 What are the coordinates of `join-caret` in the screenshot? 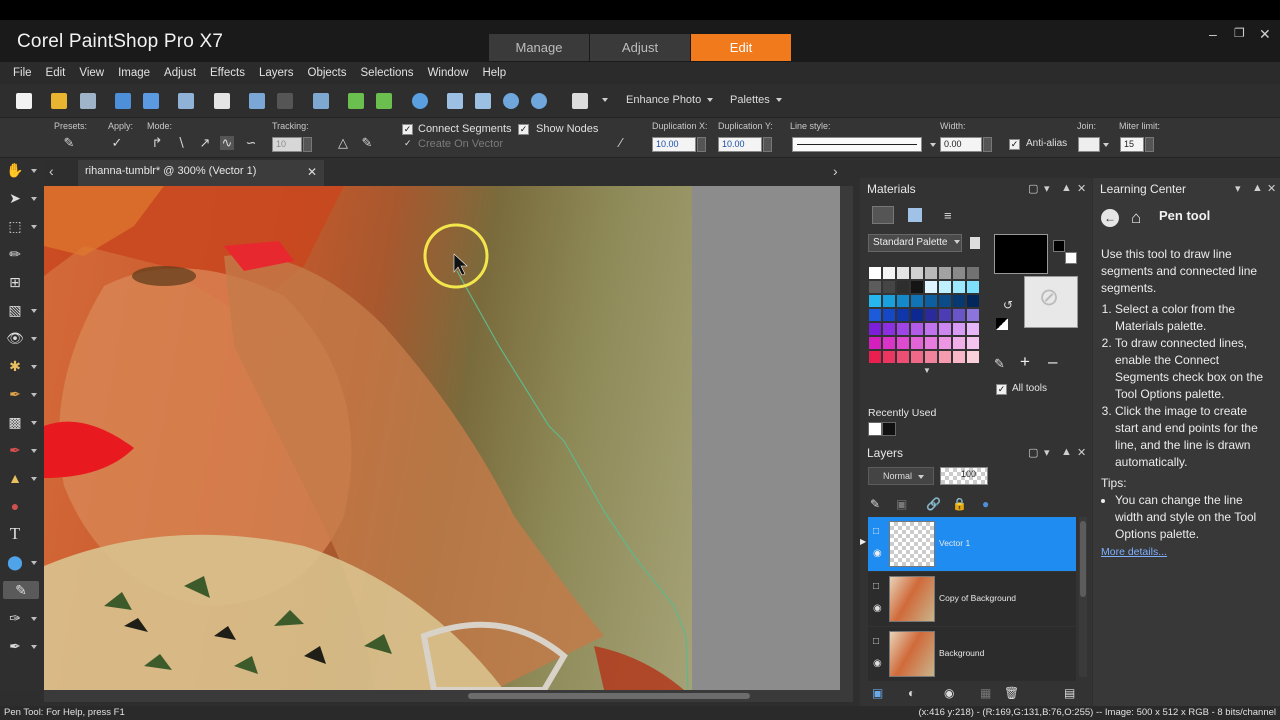 It's located at (1103, 145).